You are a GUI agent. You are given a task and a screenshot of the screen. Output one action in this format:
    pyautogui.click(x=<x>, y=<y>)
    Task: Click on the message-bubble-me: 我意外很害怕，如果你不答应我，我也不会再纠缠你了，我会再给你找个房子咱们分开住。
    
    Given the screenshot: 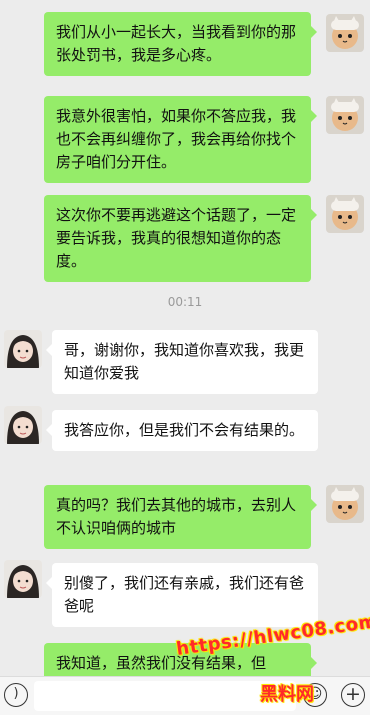 What is the action you would take?
    pyautogui.click(x=180, y=139)
    